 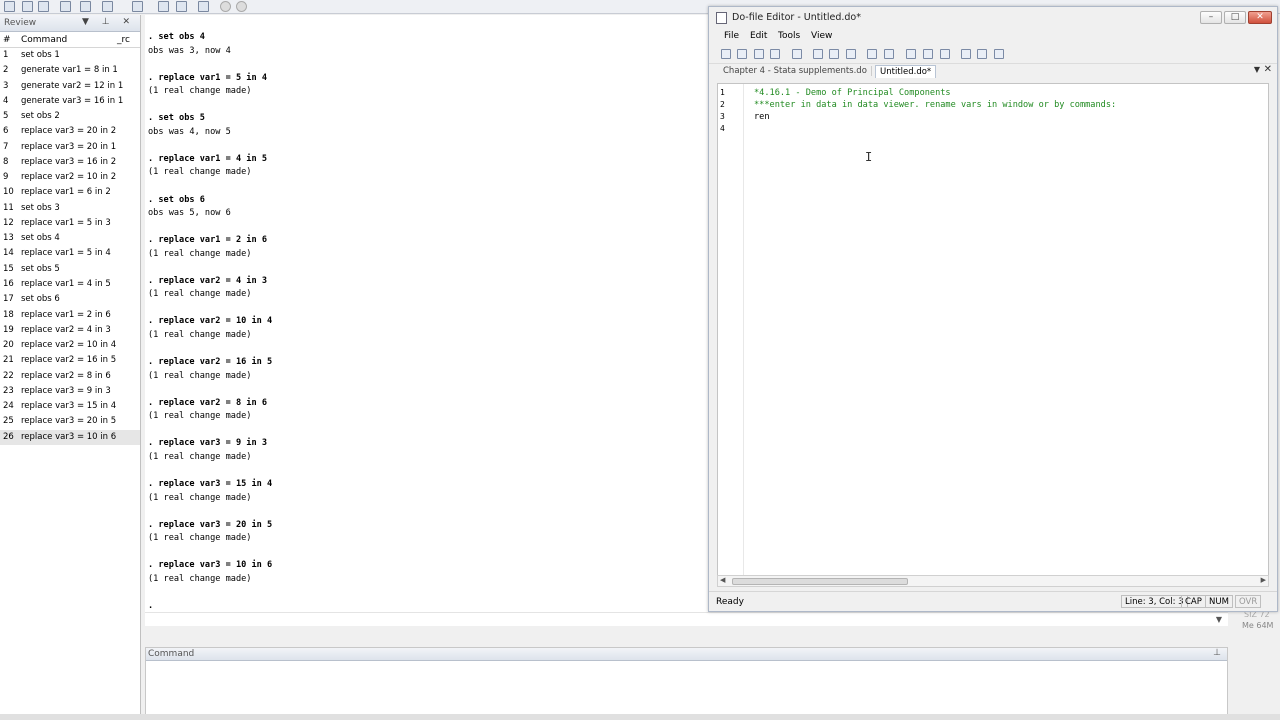 I want to click on tab-list-icon: ▼, so click(x=1257, y=69).